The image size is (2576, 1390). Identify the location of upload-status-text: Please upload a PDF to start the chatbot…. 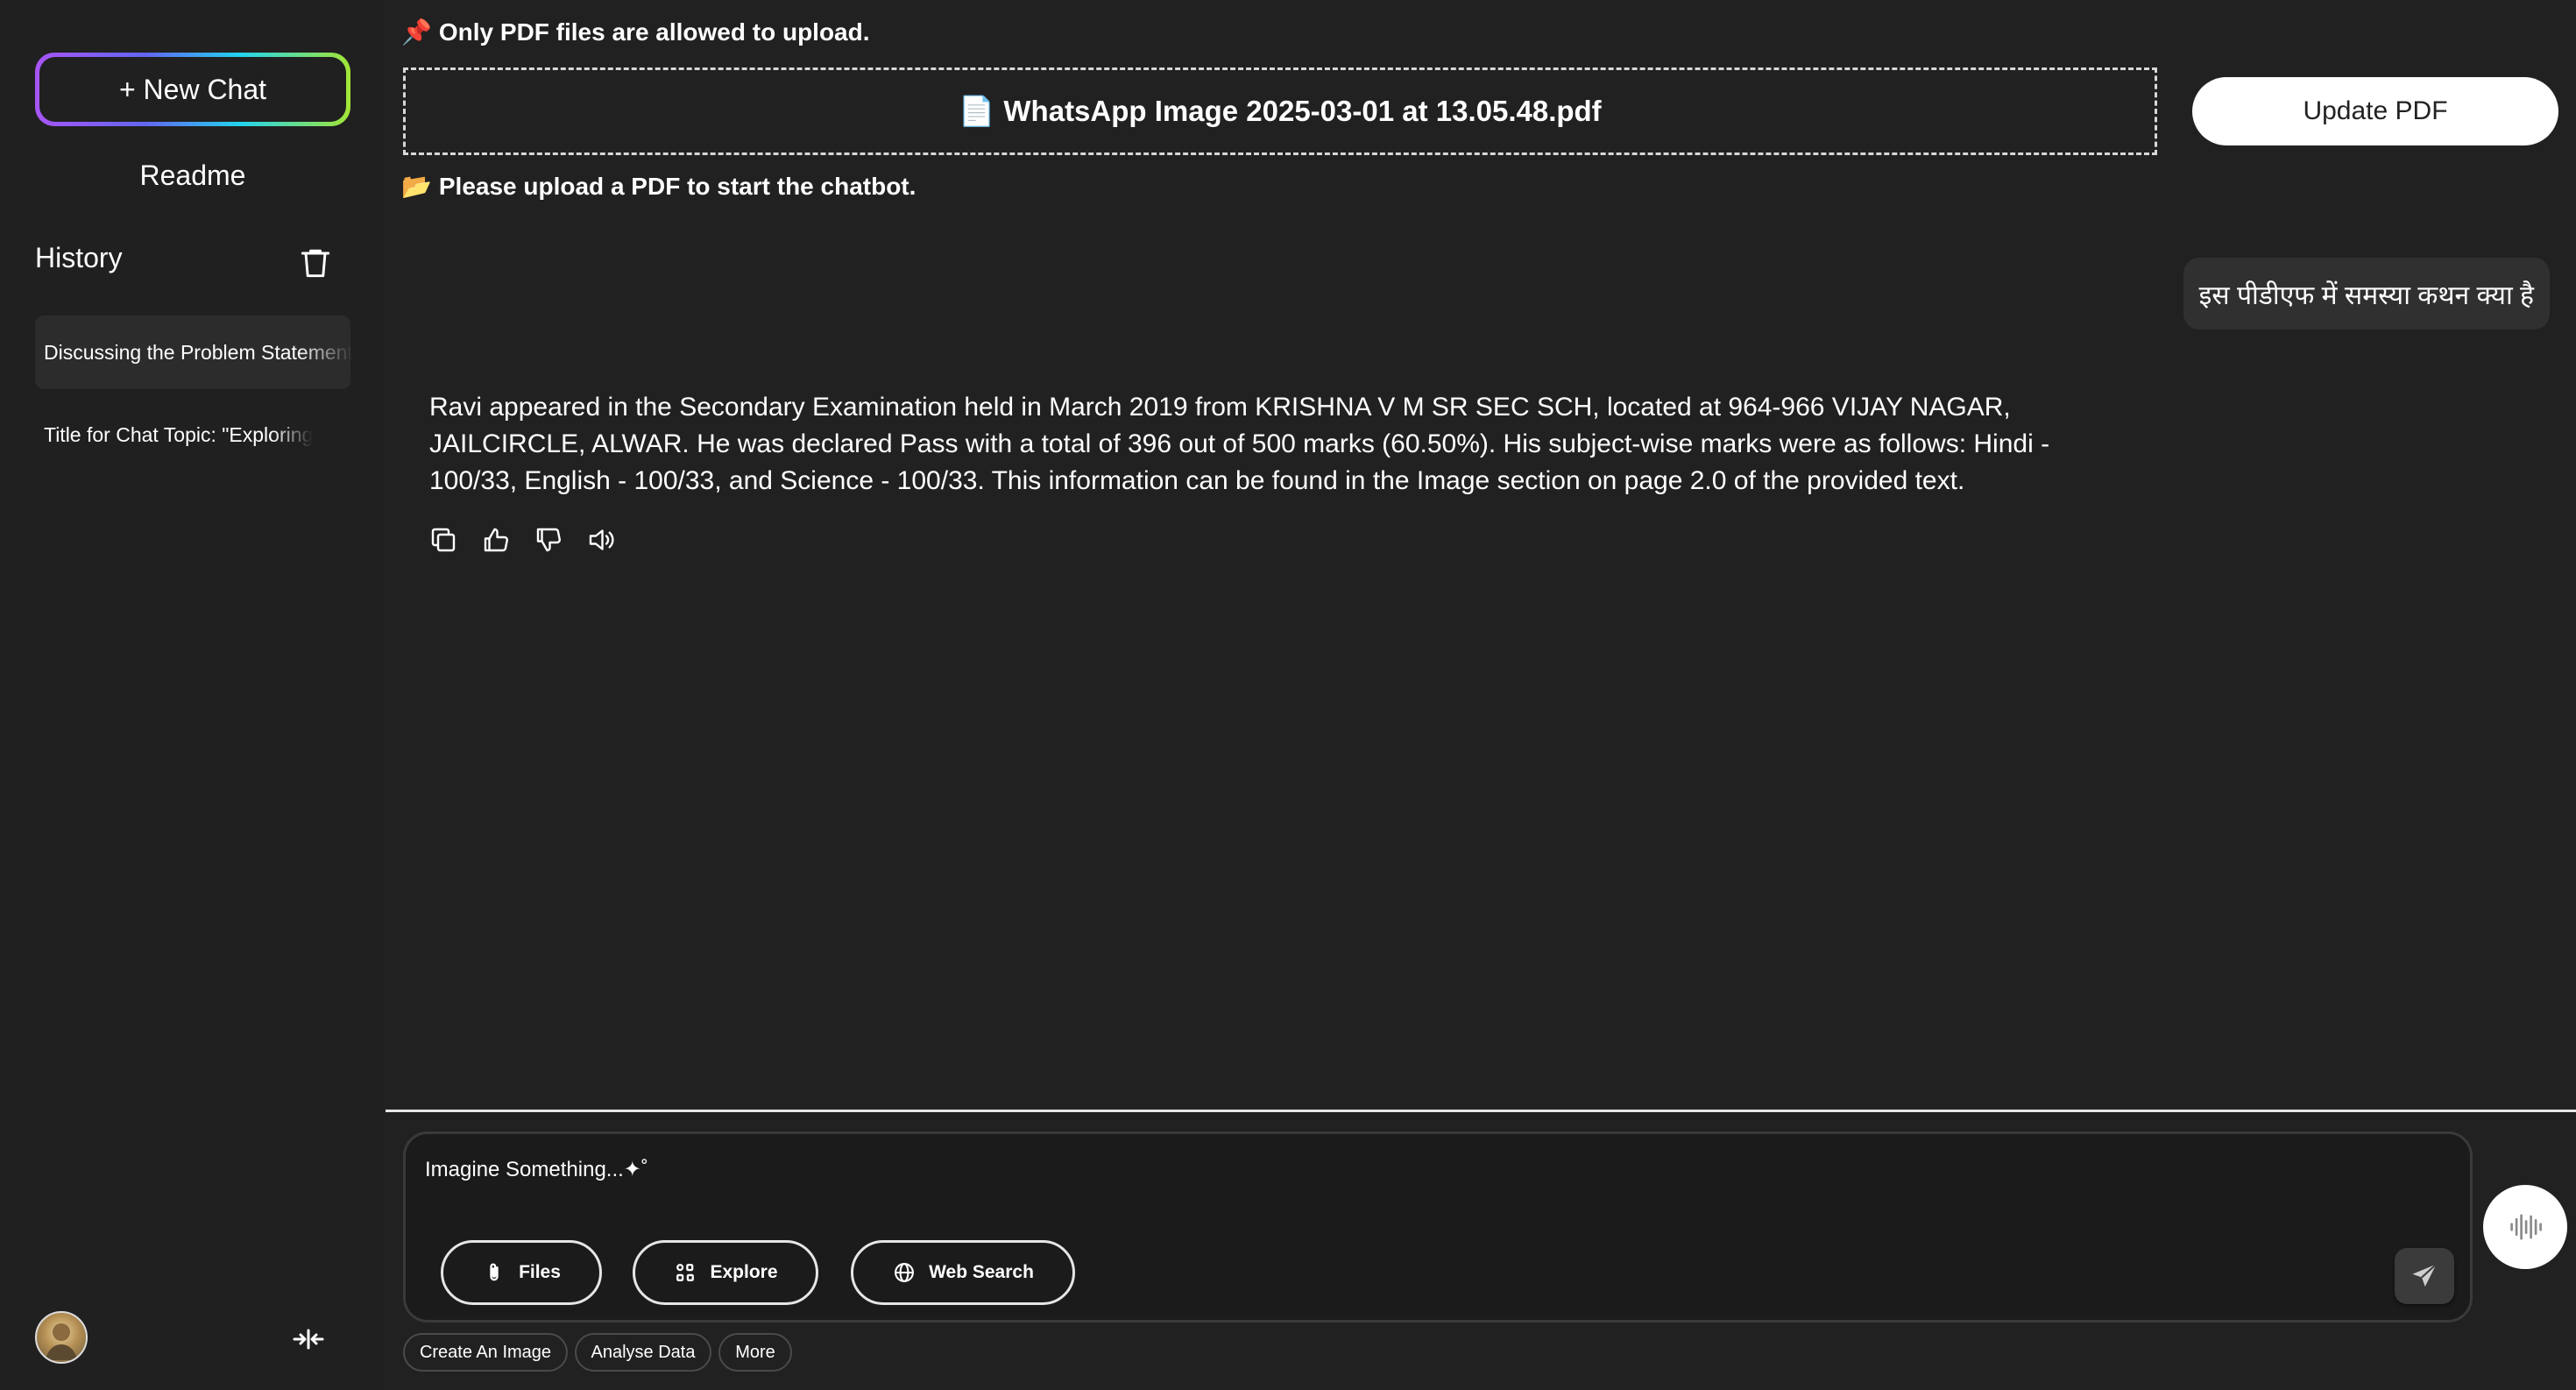
(677, 186).